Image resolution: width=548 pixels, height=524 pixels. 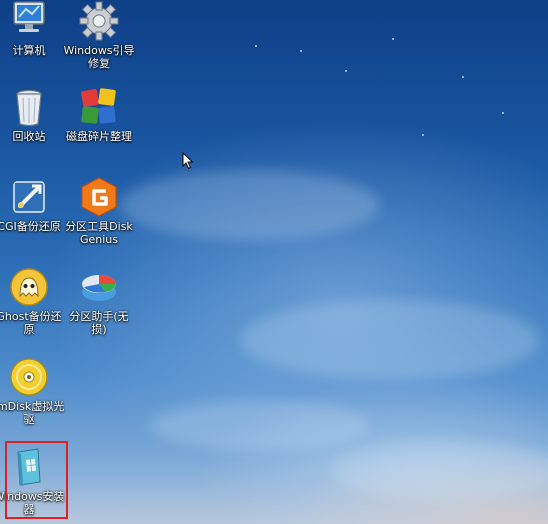 I want to click on desktop-icon-partition-assistant: 分区助手(无损), so click(x=99, y=301).